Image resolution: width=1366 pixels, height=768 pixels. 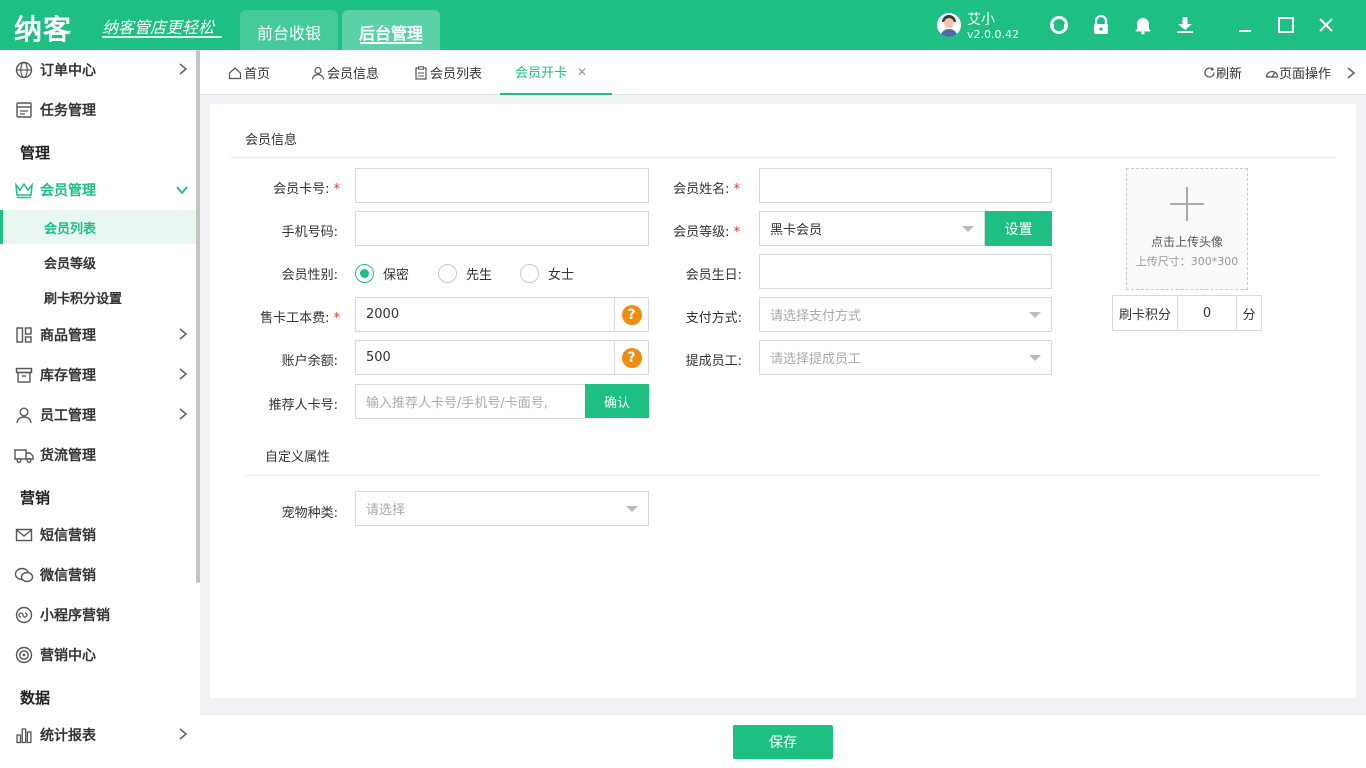 I want to click on referrer-input: 输入推荐人卡号/手机号/卡面号,, so click(x=470, y=401).